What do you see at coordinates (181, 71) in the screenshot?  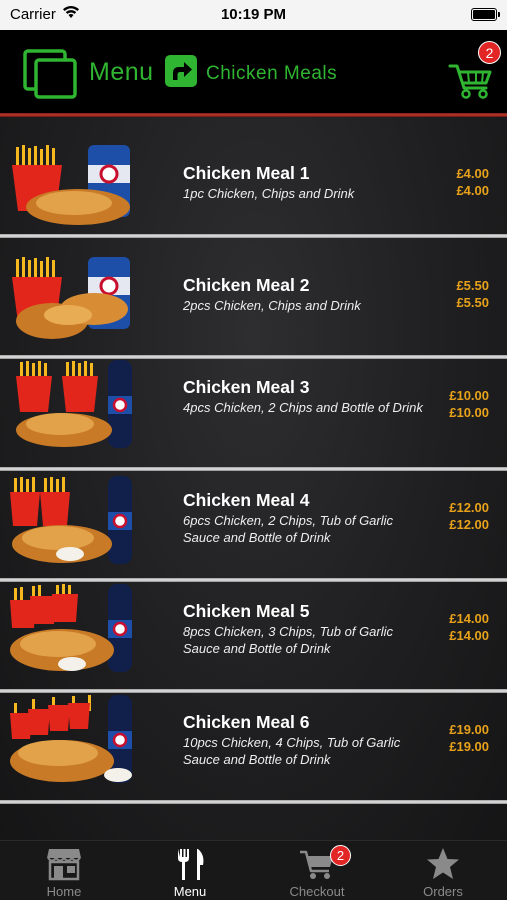 I see `forward-arrow-icon` at bounding box center [181, 71].